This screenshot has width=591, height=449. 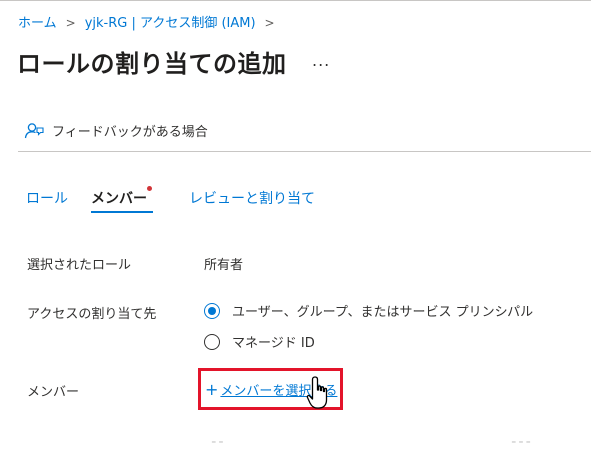 What do you see at coordinates (149, 188) in the screenshot?
I see `required-indicator-dot` at bounding box center [149, 188].